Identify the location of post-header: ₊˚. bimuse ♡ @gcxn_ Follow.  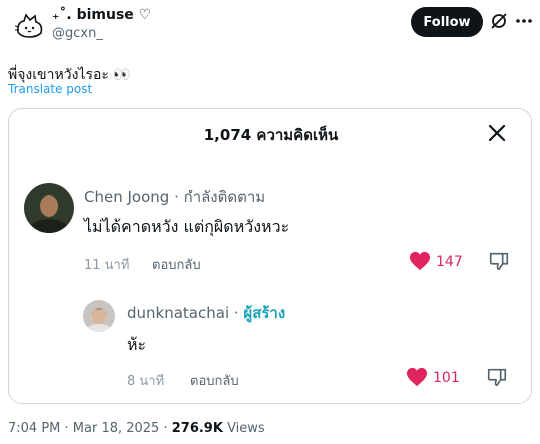
(270, 25).